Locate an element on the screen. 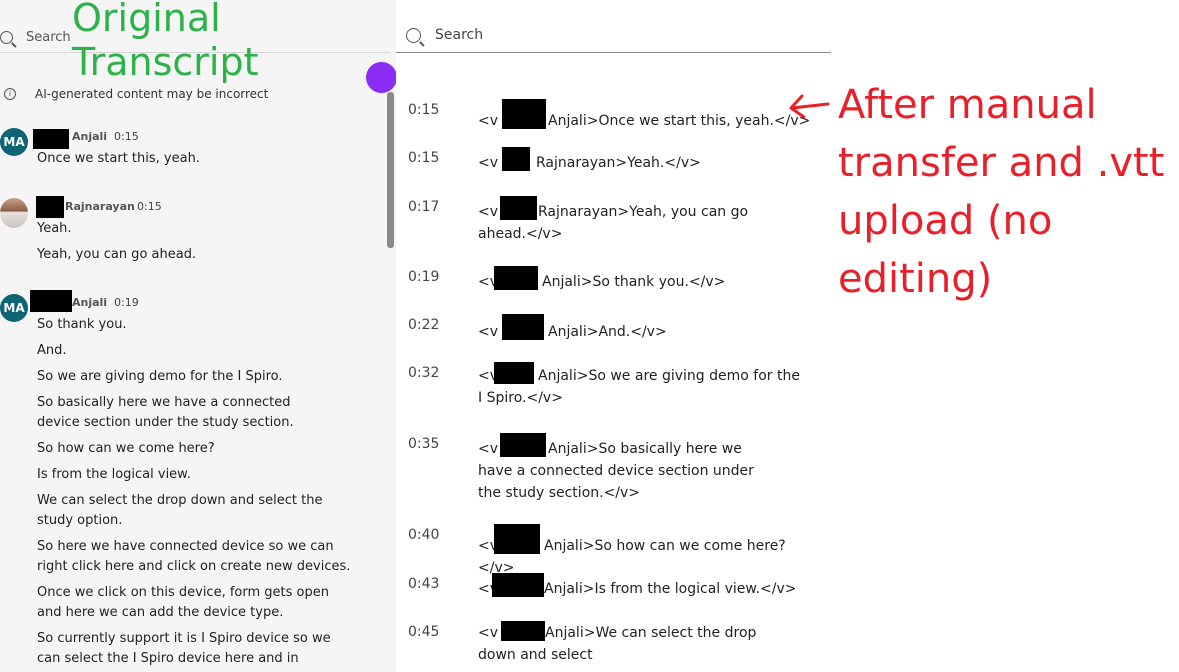  cue-text: <v Rajnarayan>Yeah, you can go ahead.</v> is located at coordinates (638, 220).